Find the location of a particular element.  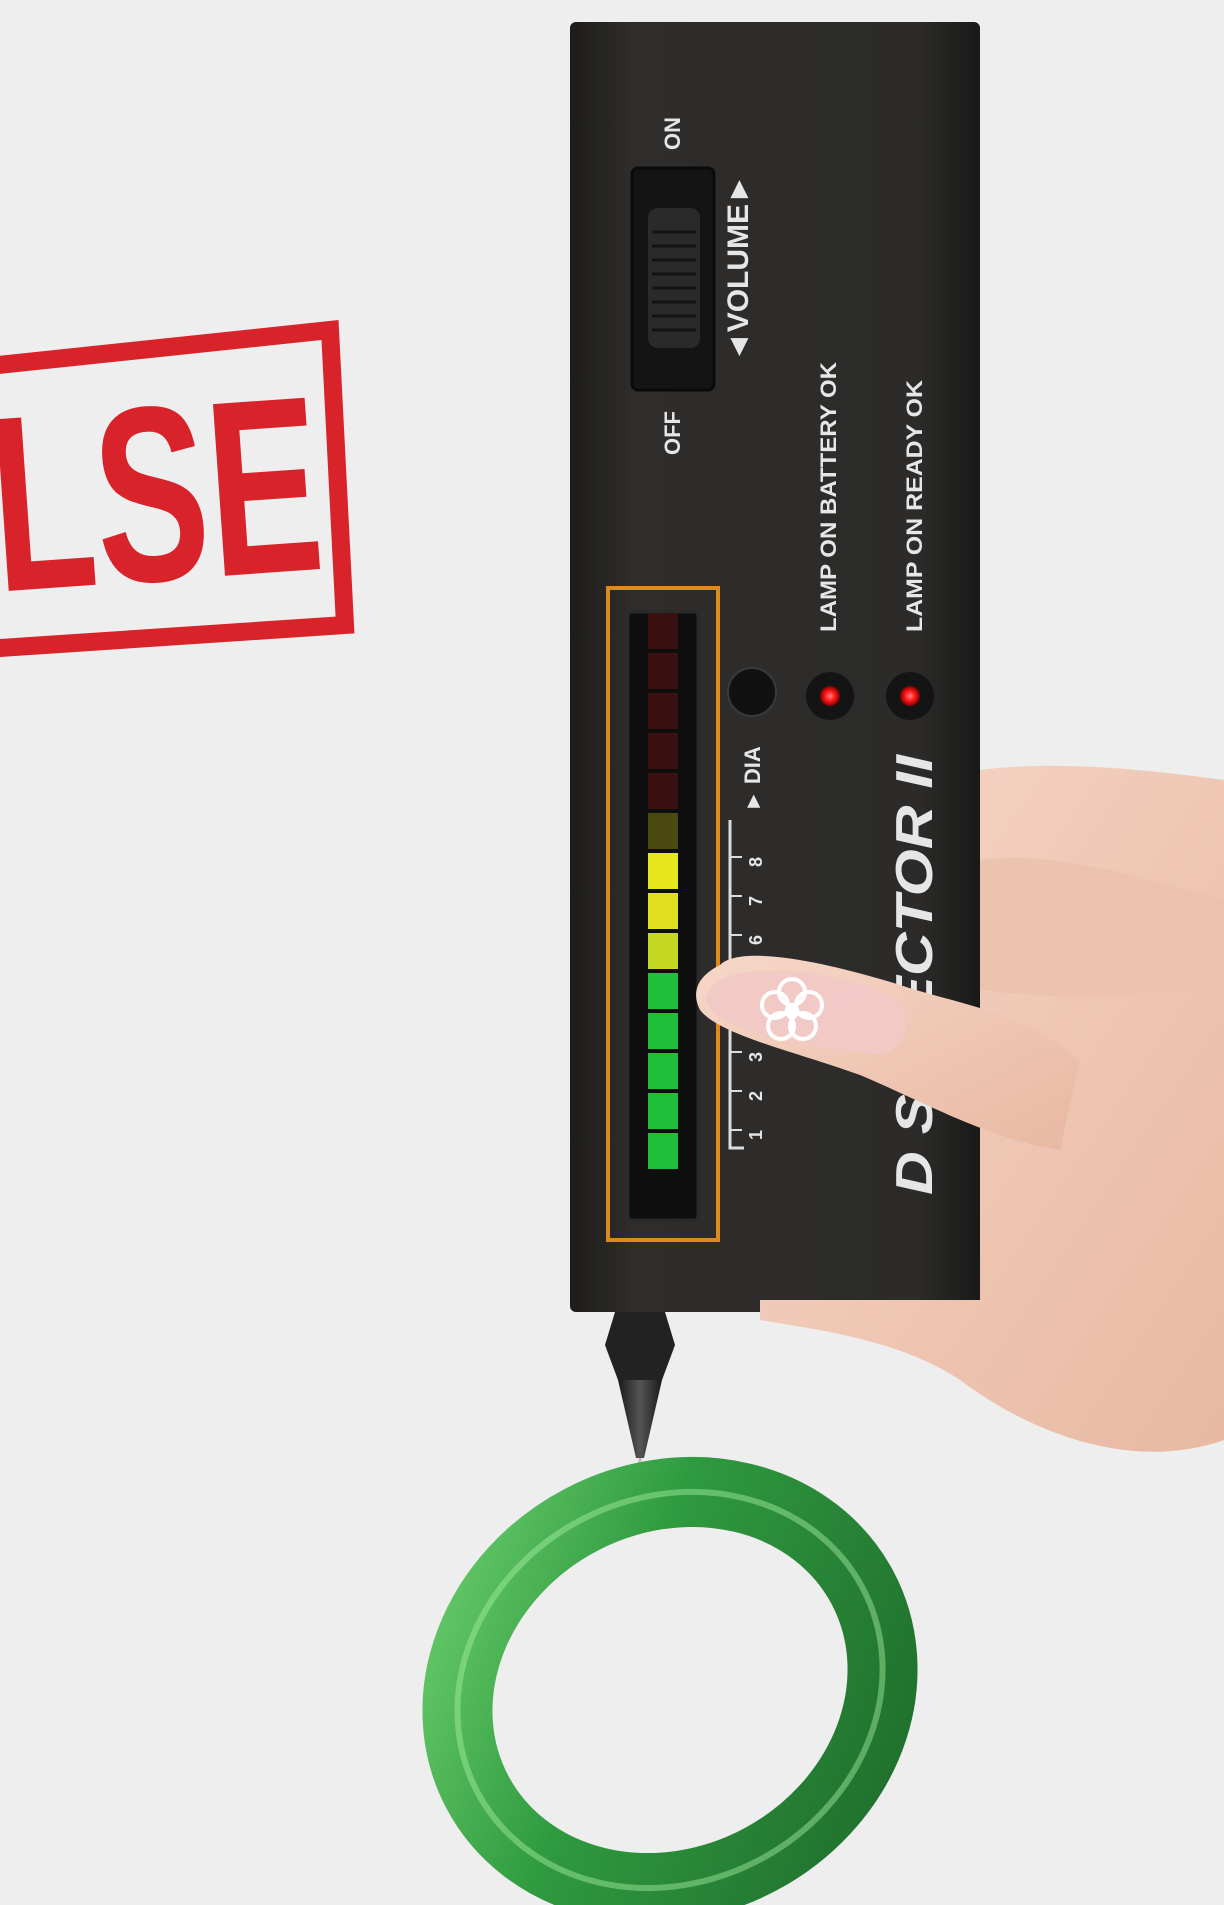

scale-tick-label: 6 is located at coordinates (756, 940).